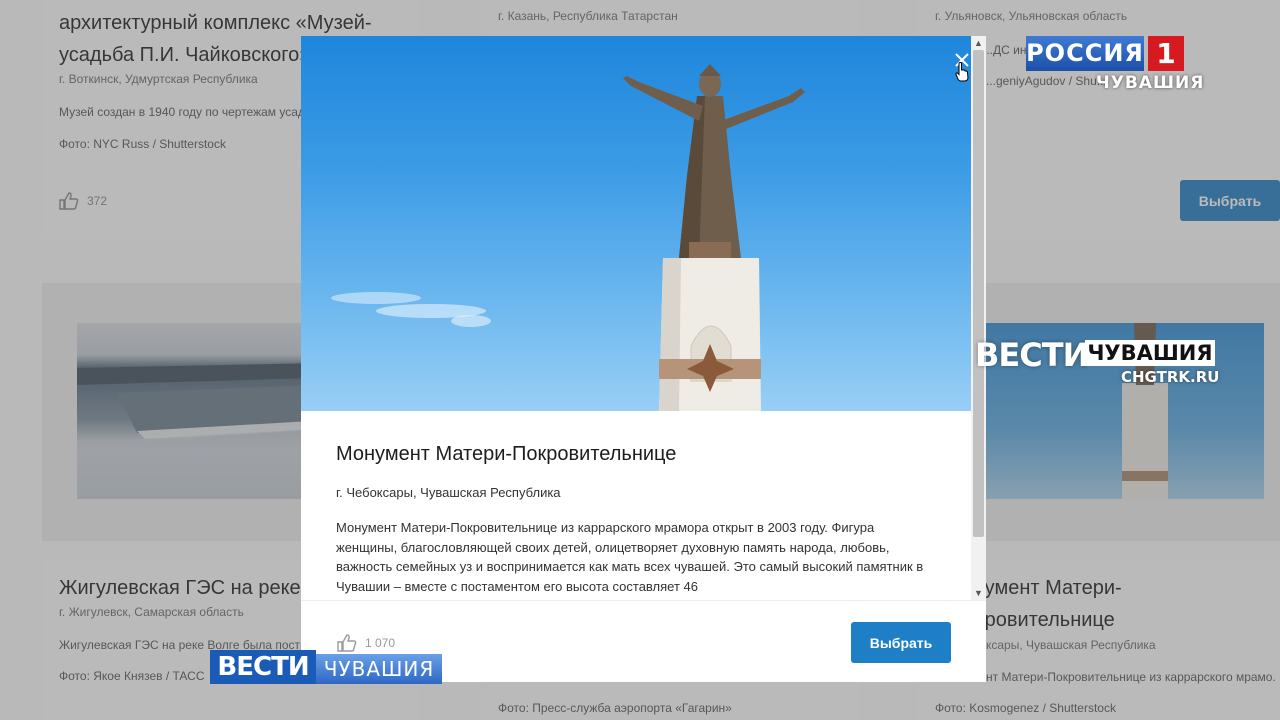 This screenshot has height=720, width=1280. I want to click on modal-scrollbar: ▲ ▼, so click(978, 318).